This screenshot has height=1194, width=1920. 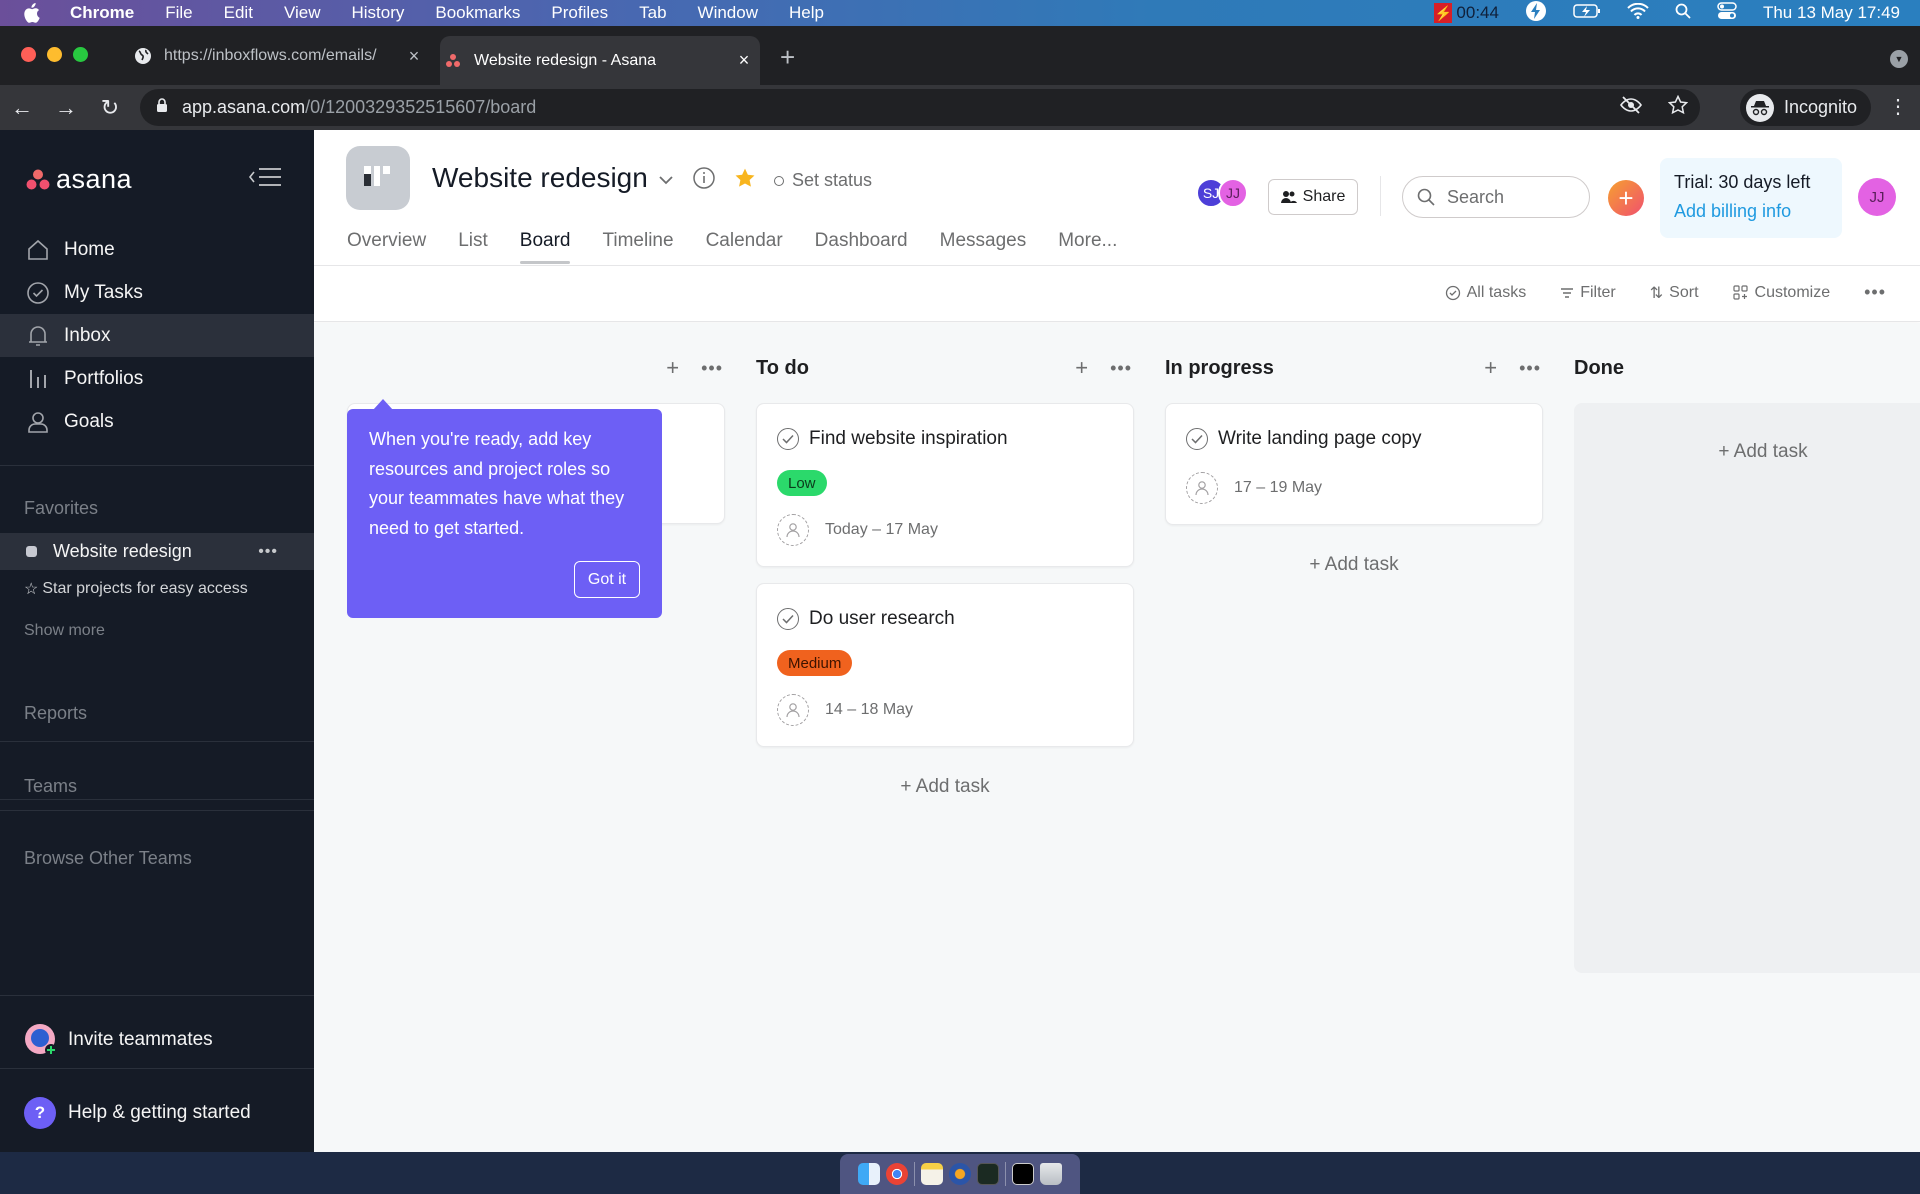 I want to click on project-board-icon, so click(x=378, y=178).